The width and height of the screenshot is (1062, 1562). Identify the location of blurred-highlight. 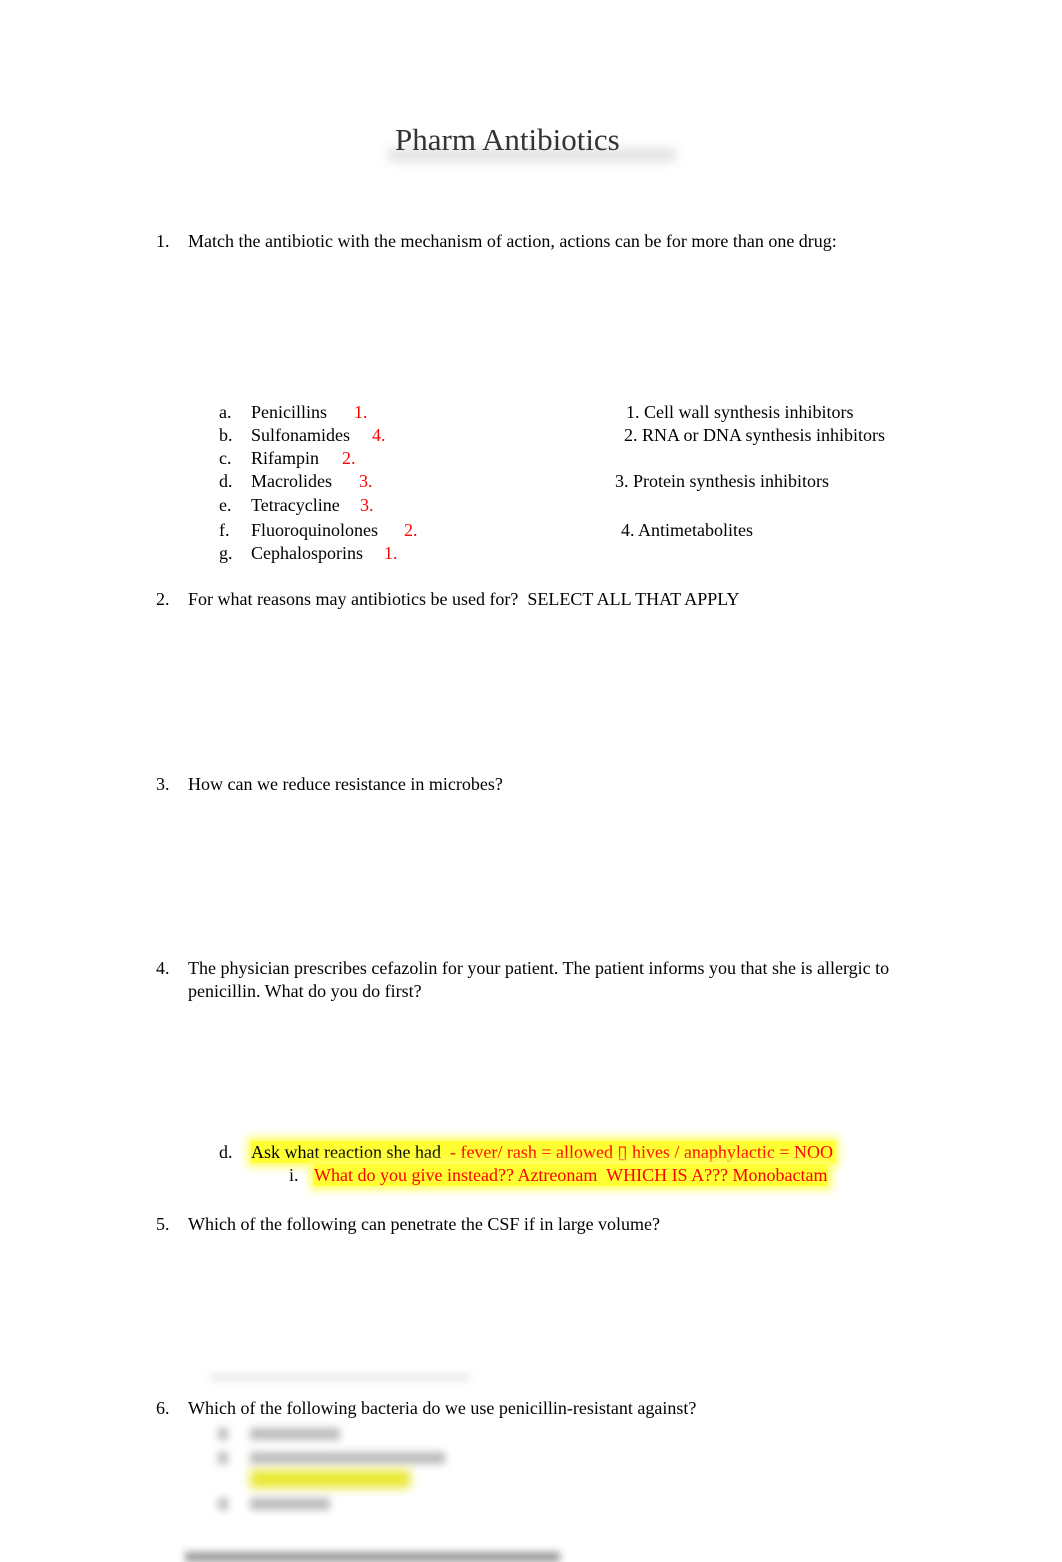
(330, 1479).